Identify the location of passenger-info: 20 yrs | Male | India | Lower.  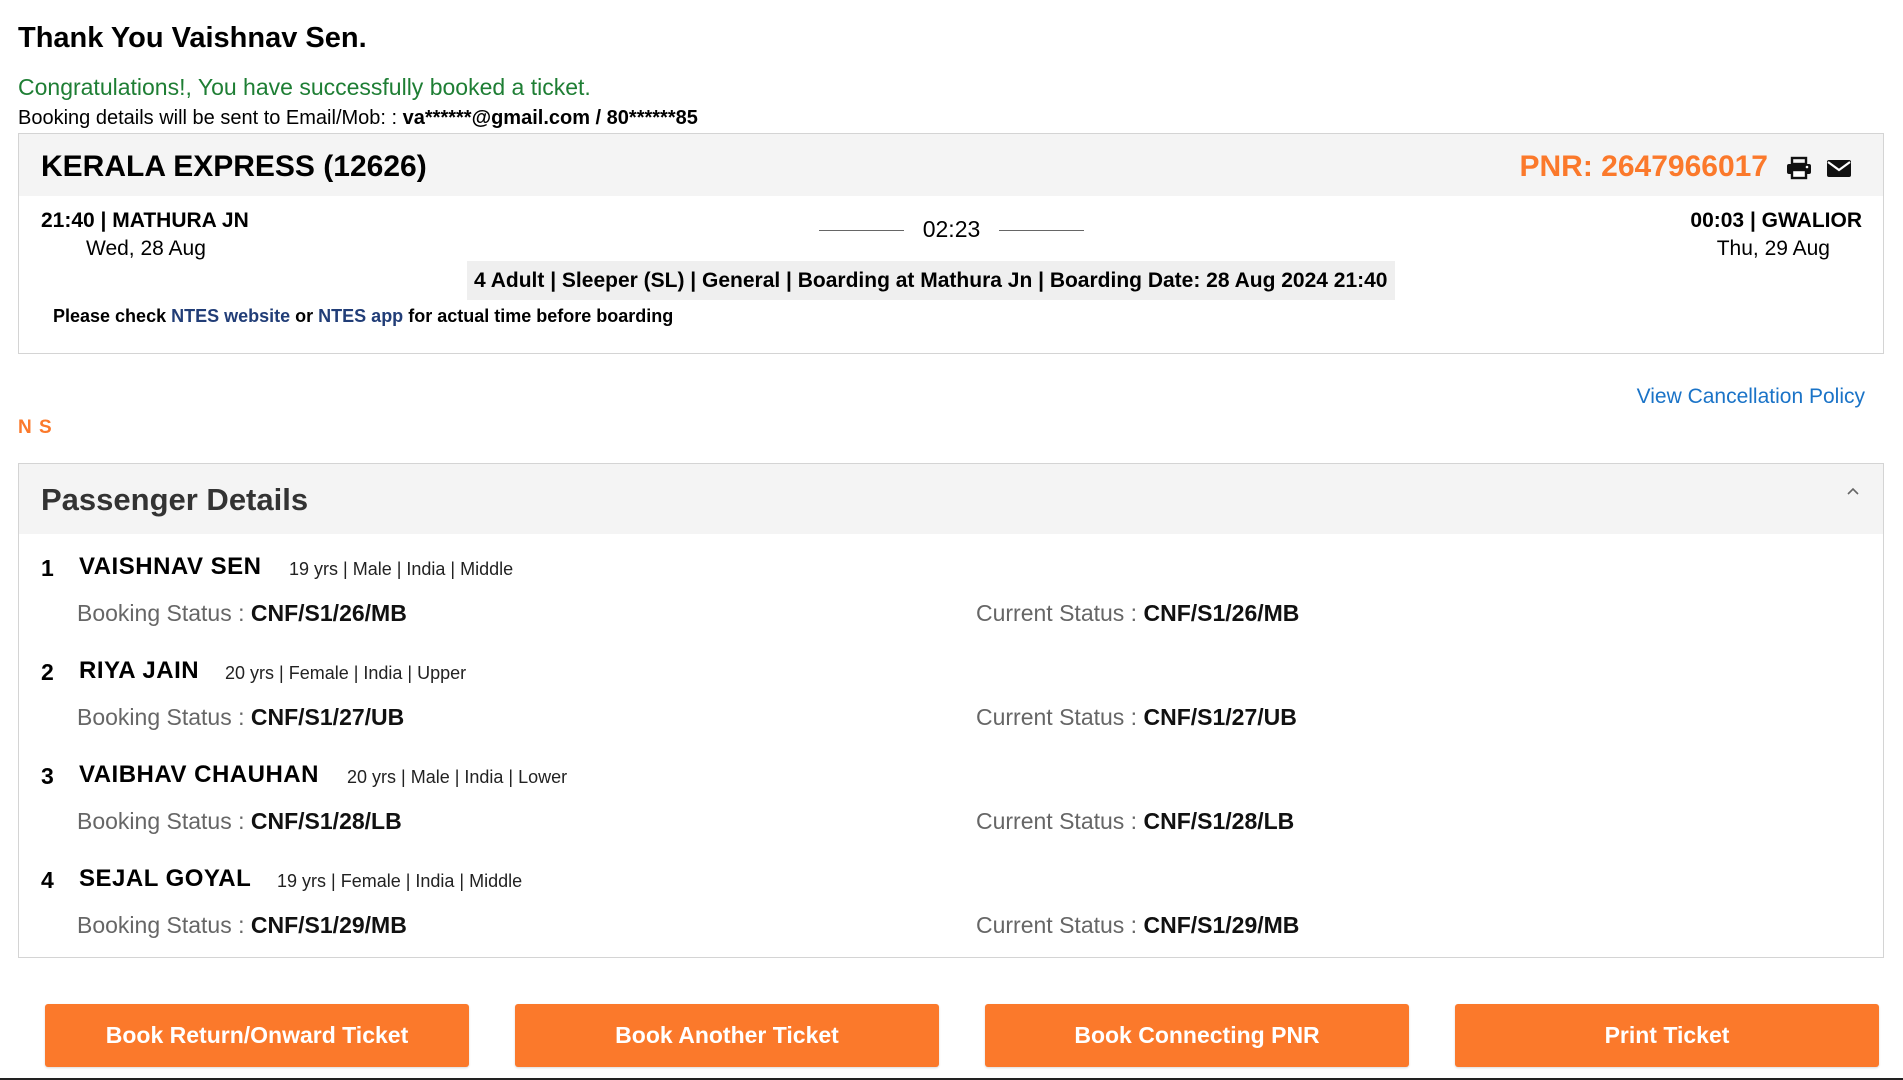
(457, 777).